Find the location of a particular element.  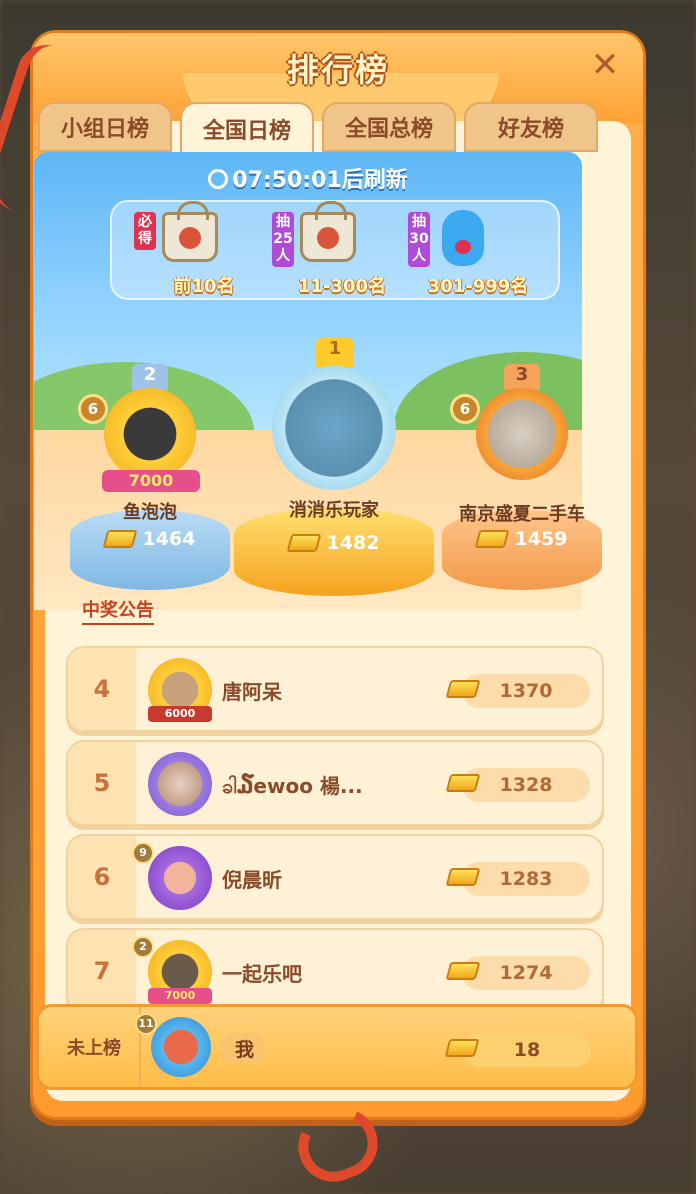

crown-icon: 1 is located at coordinates (335, 353).